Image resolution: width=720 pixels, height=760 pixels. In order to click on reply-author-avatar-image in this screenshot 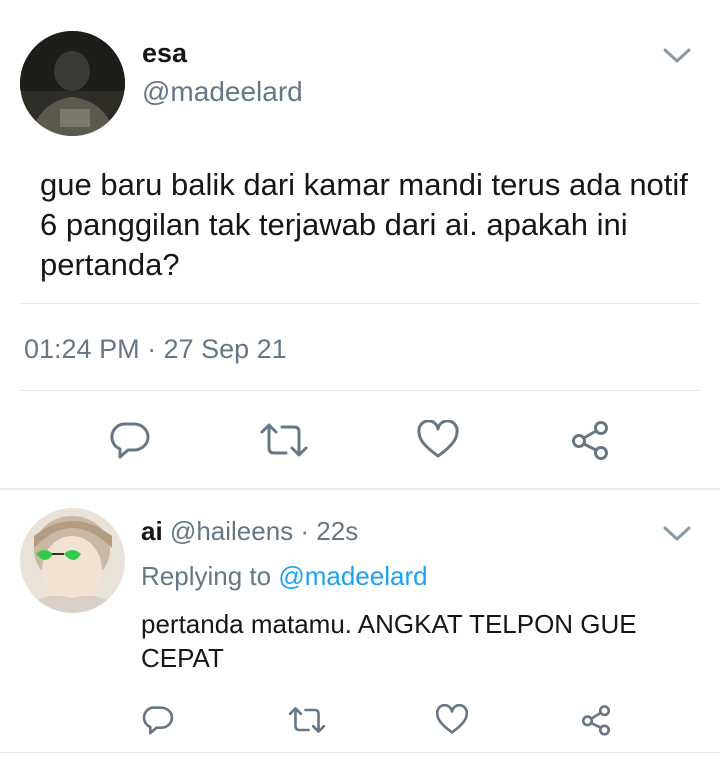, I will do `click(72, 560)`.